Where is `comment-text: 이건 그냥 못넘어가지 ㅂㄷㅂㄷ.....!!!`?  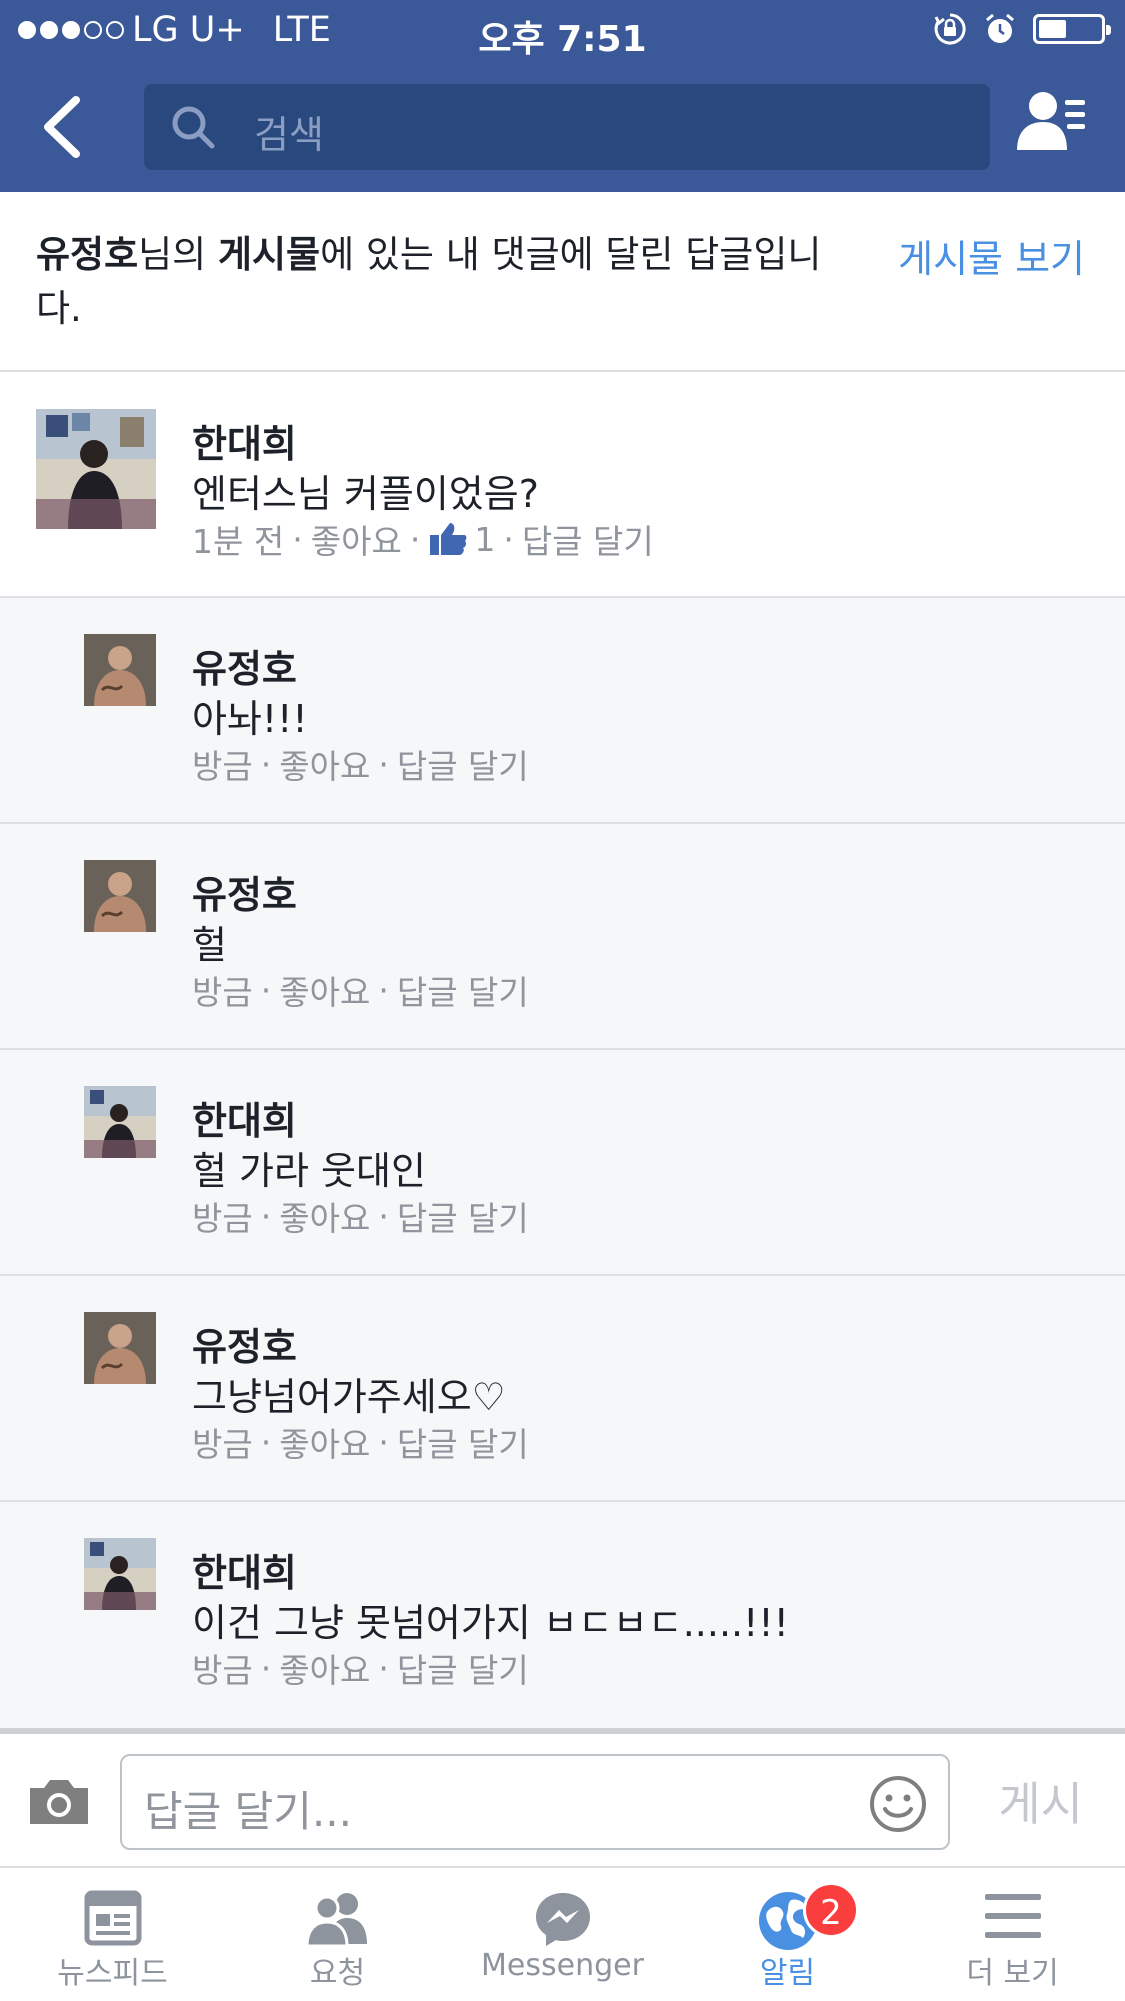 comment-text: 이건 그냥 못넘어가지 ㅂㄷㅂㄷ.....!!! is located at coordinates (490, 1623).